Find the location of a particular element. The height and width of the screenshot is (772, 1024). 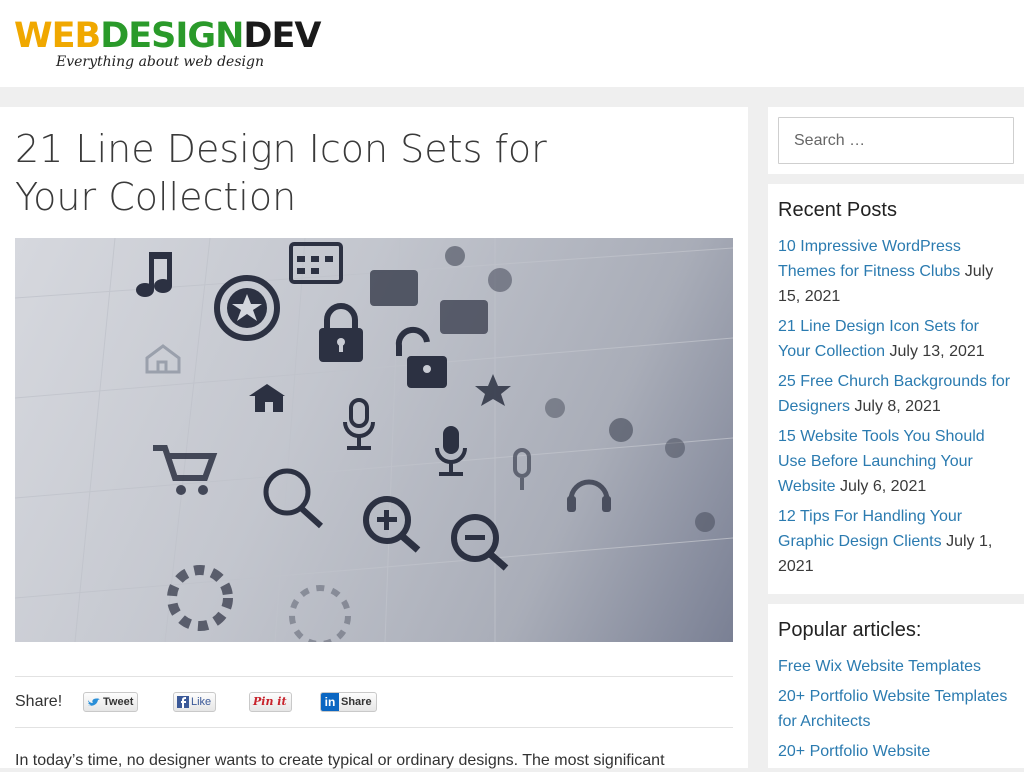

linkedin-label: Share is located at coordinates (356, 702).